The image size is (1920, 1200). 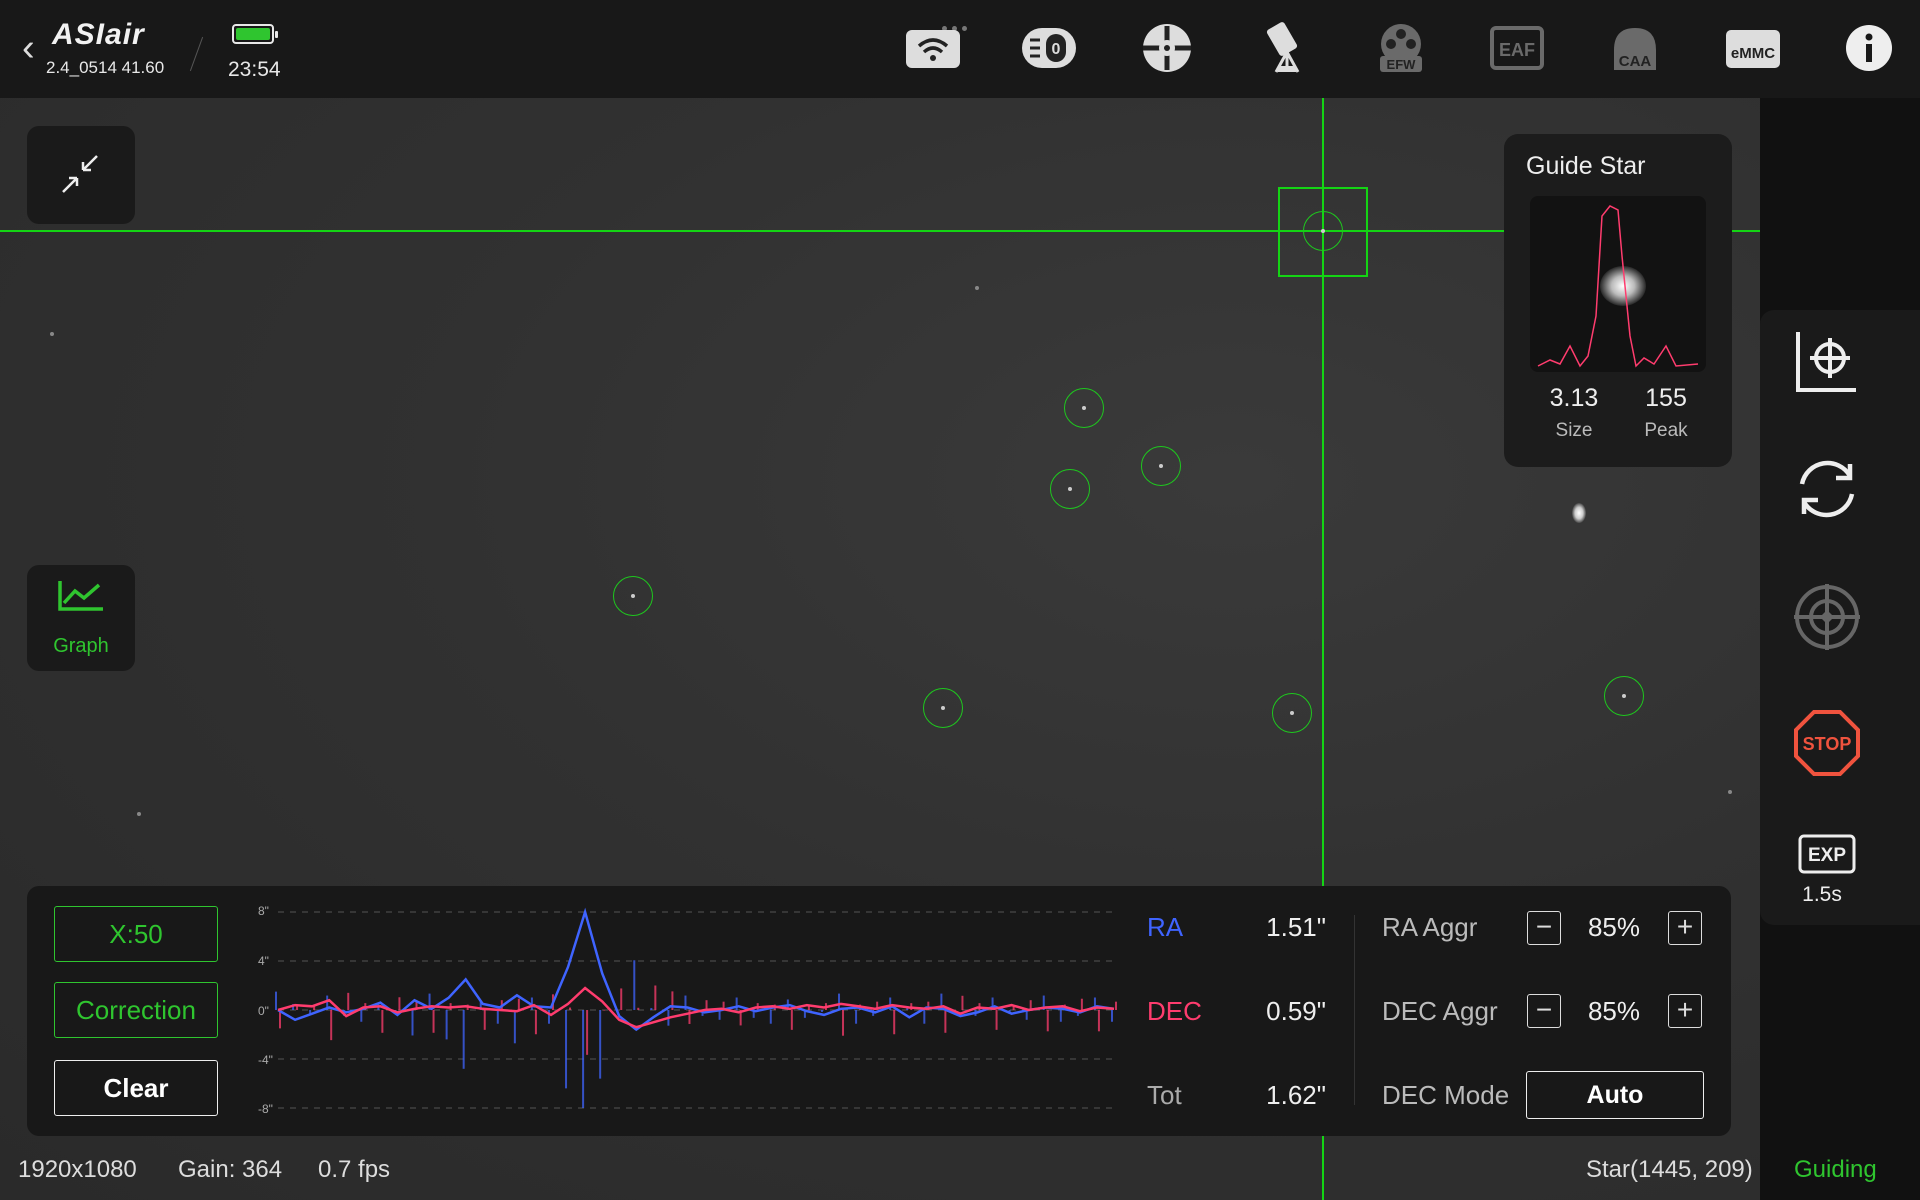 I want to click on star-position-text: Star(1445, 209), so click(x=1669, y=1169).